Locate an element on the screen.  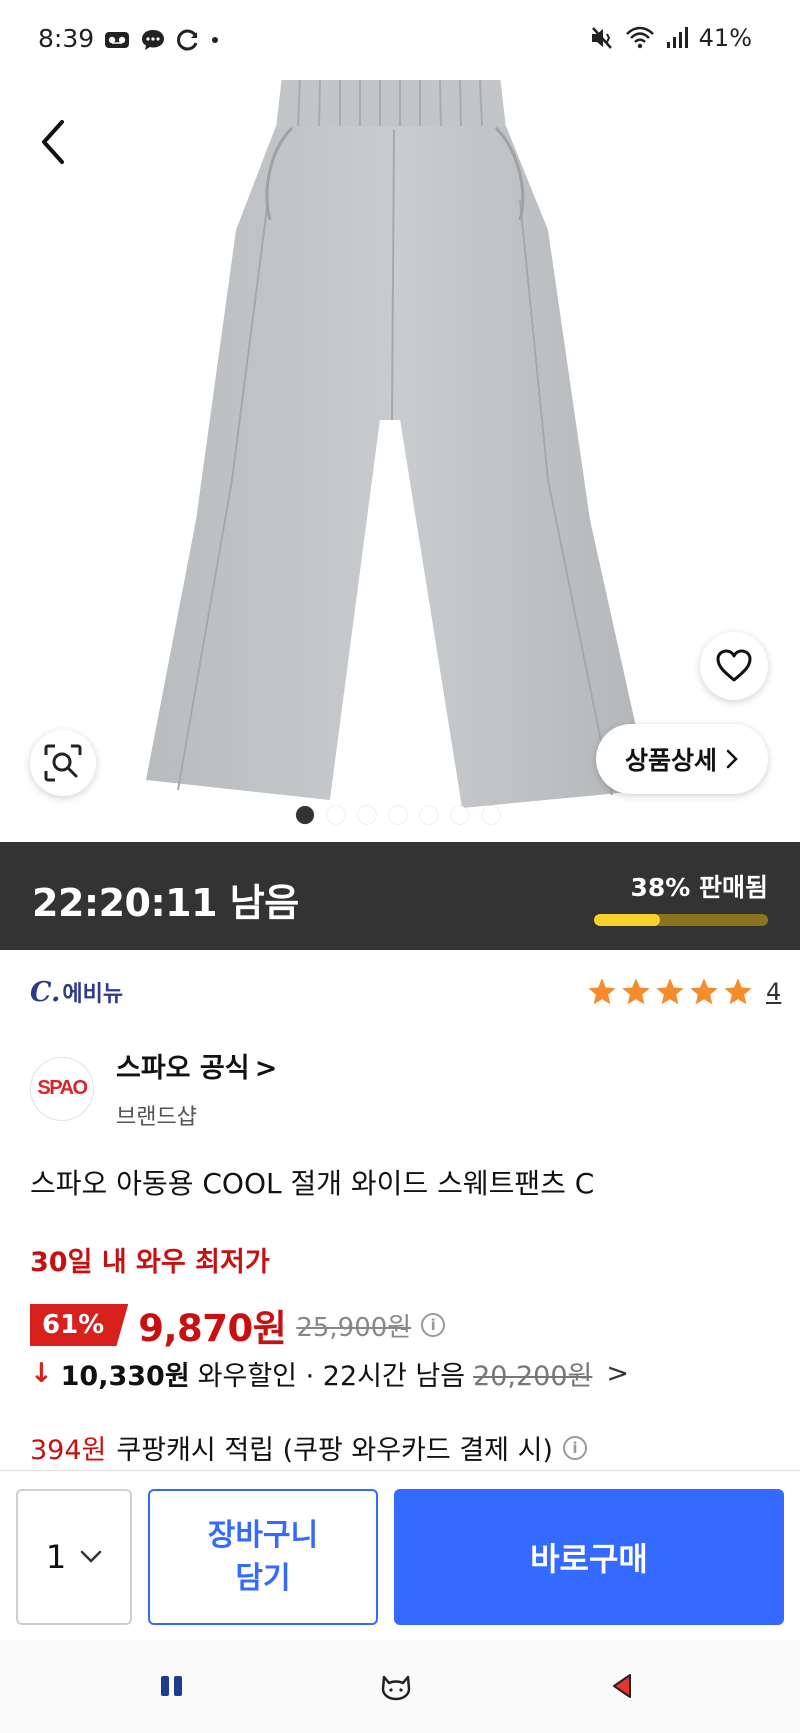
original-price: 25,900원 is located at coordinates (354, 1327).